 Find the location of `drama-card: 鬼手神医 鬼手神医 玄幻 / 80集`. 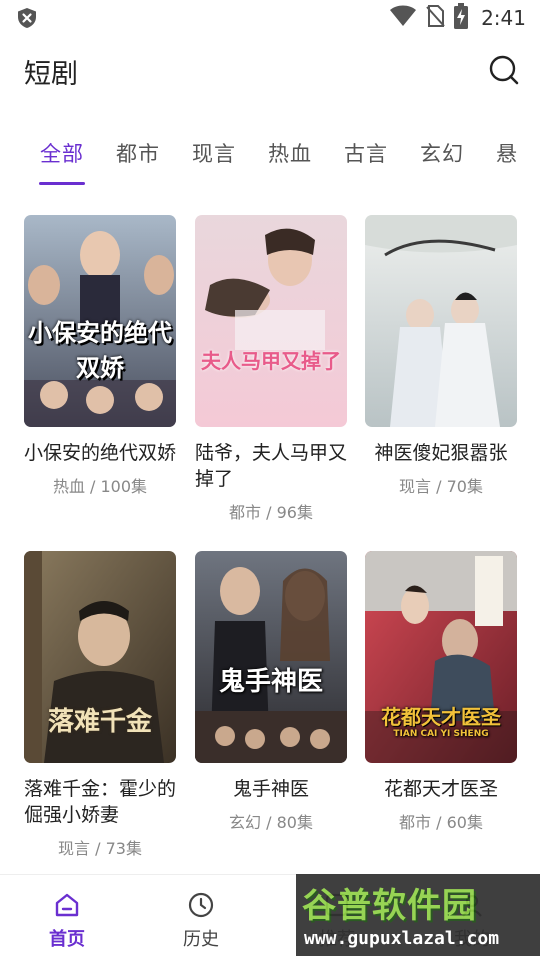

drama-card: 鬼手神医 鬼手神医 玄幻 / 80集 is located at coordinates (271, 692).